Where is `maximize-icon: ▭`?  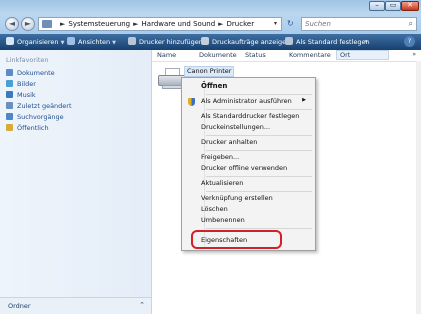 maximize-icon: ▭ is located at coordinates (393, 5).